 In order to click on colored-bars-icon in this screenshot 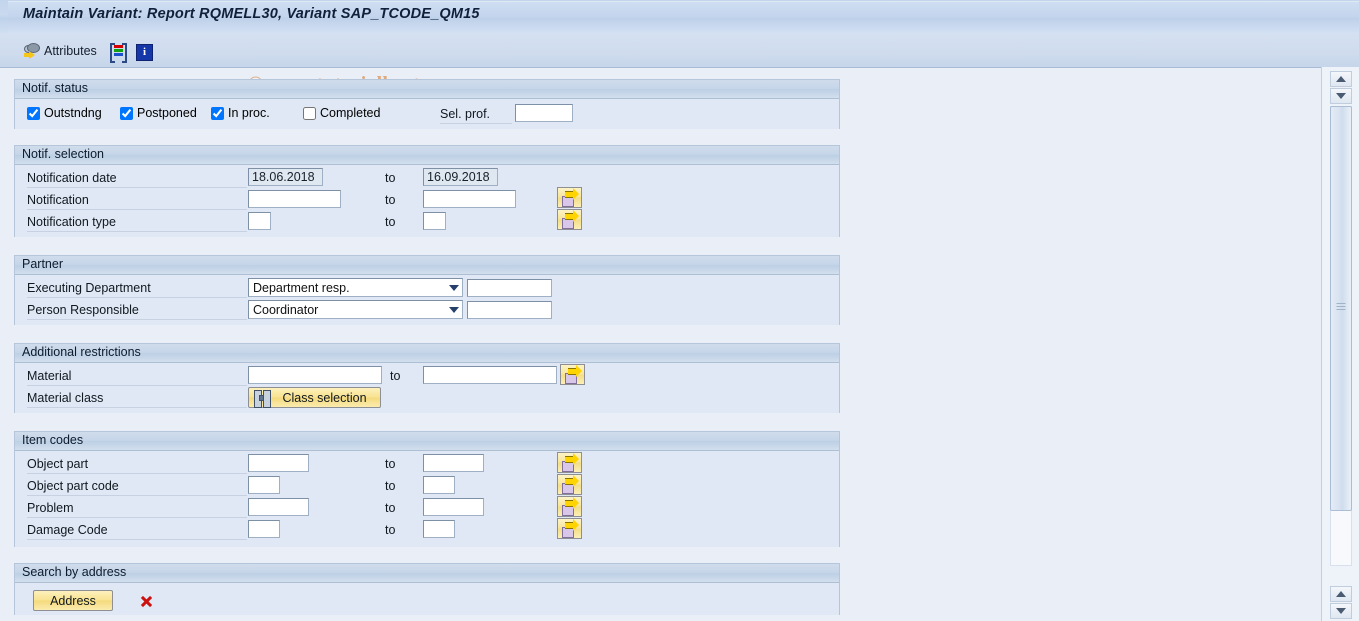, I will do `click(118, 53)`.